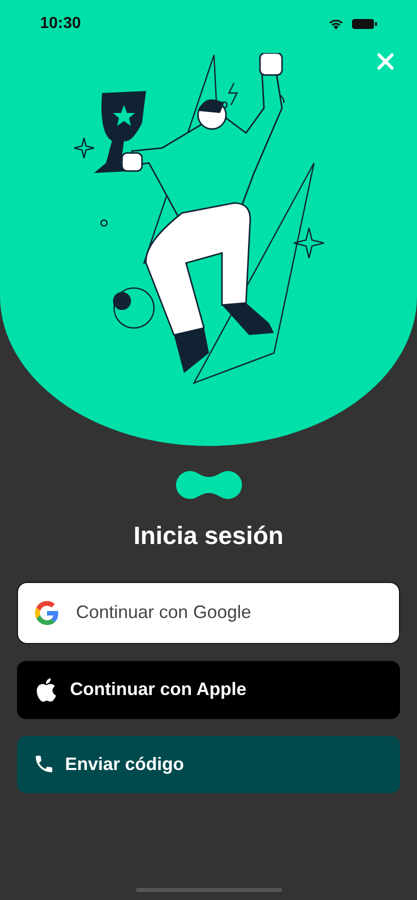 The image size is (417, 900). I want to click on battery-icon, so click(364, 24).